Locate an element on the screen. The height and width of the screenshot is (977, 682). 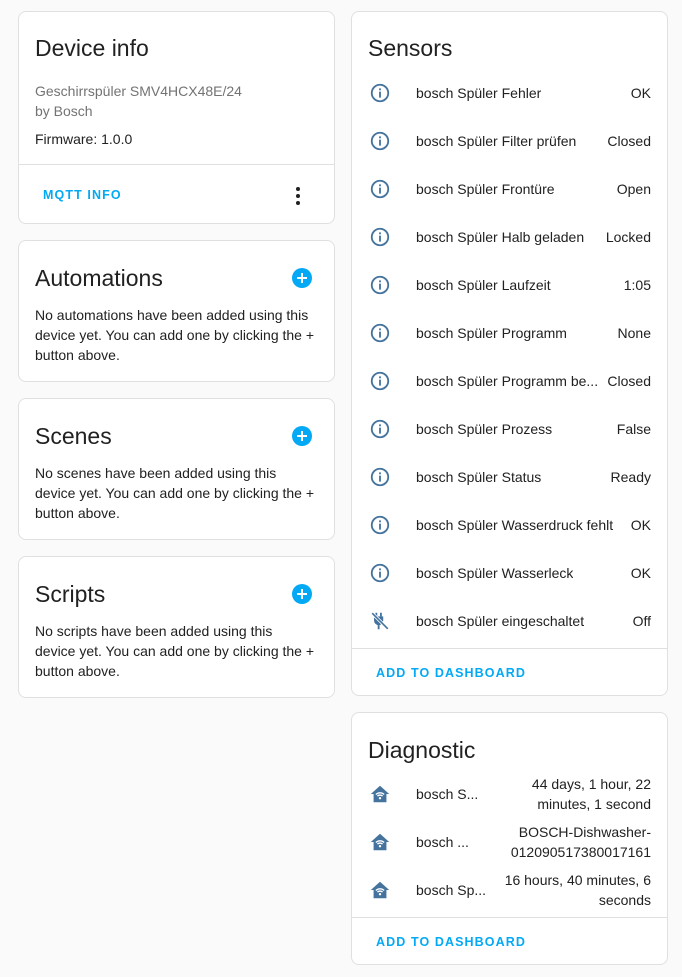
sensor-state: Locked is located at coordinates (628, 237).